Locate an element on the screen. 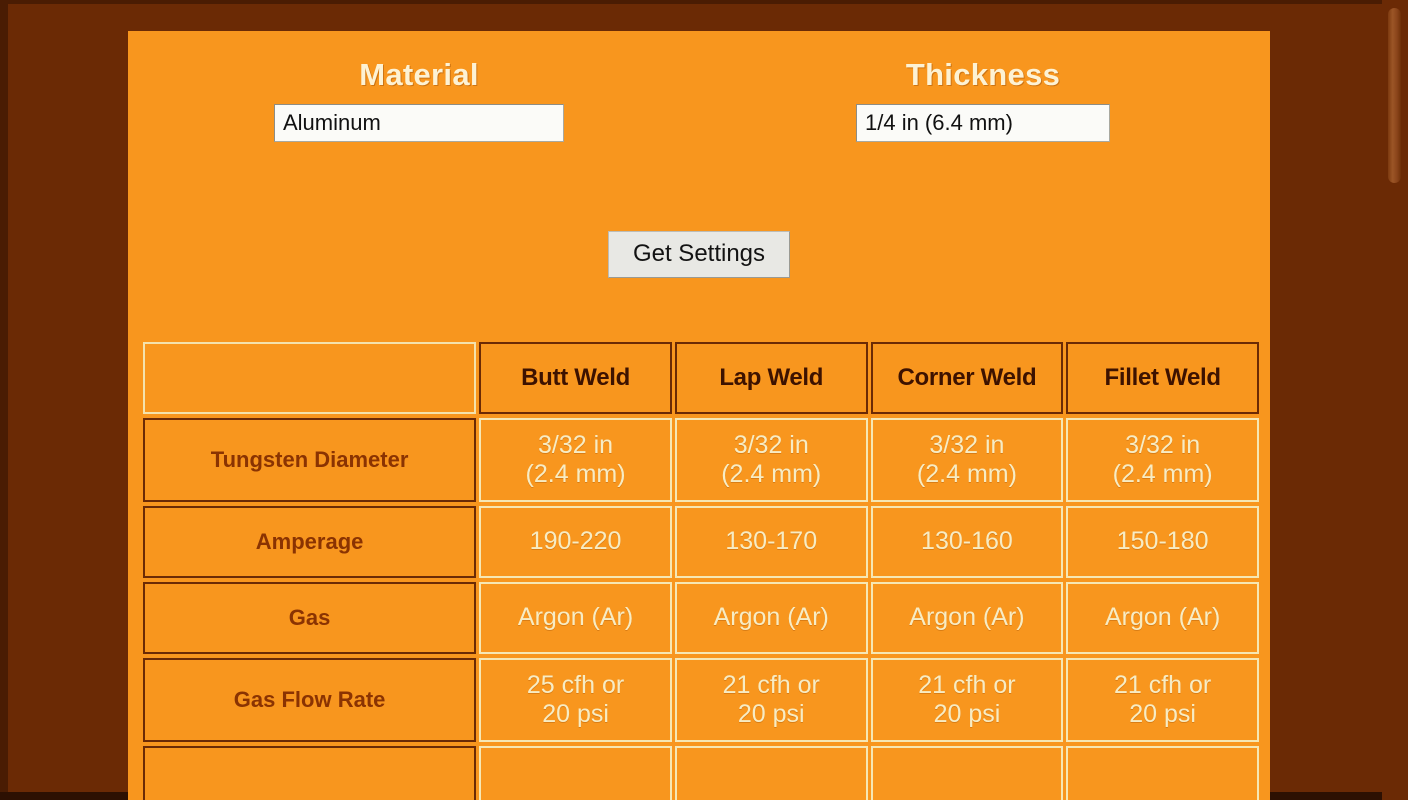 This screenshot has height=800, width=1408. get-settings-button: Get Settings is located at coordinates (699, 254).